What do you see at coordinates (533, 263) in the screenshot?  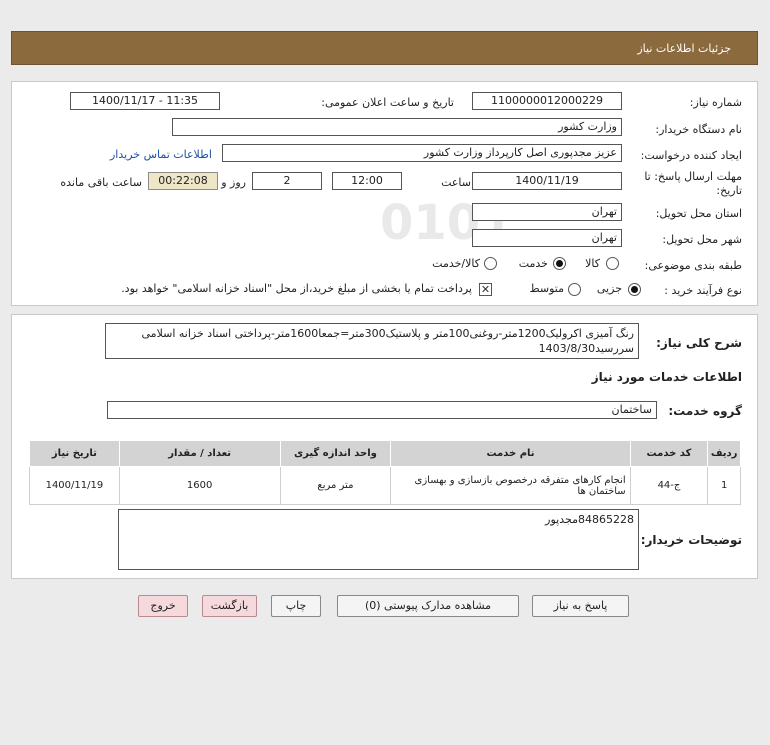 I see `category-option-service: خدمت` at bounding box center [533, 263].